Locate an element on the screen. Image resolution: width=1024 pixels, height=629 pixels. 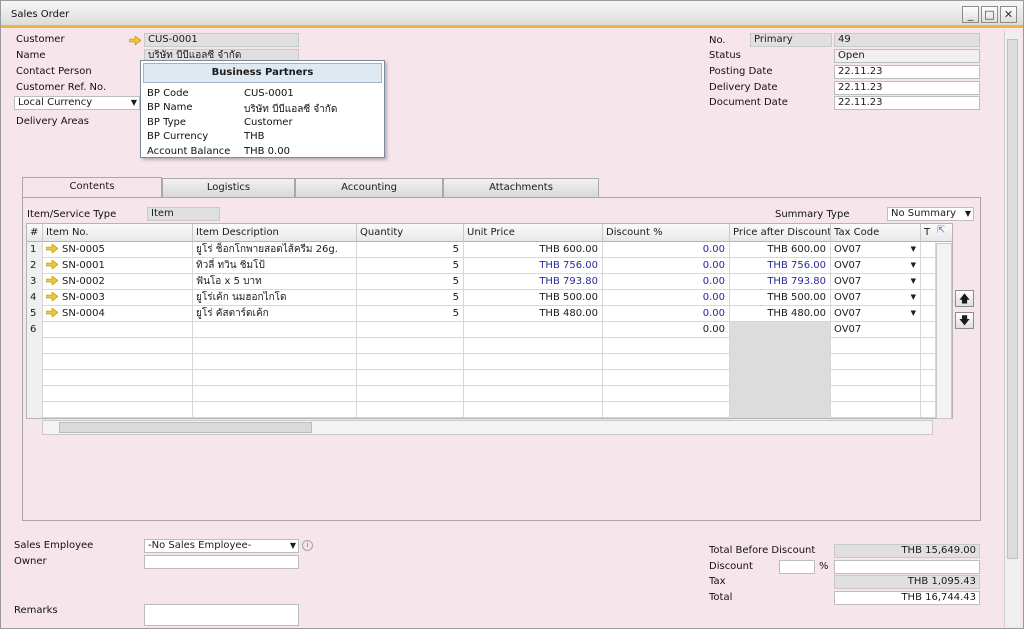
cell-price: THB 600.00 is located at coordinates (533, 250).